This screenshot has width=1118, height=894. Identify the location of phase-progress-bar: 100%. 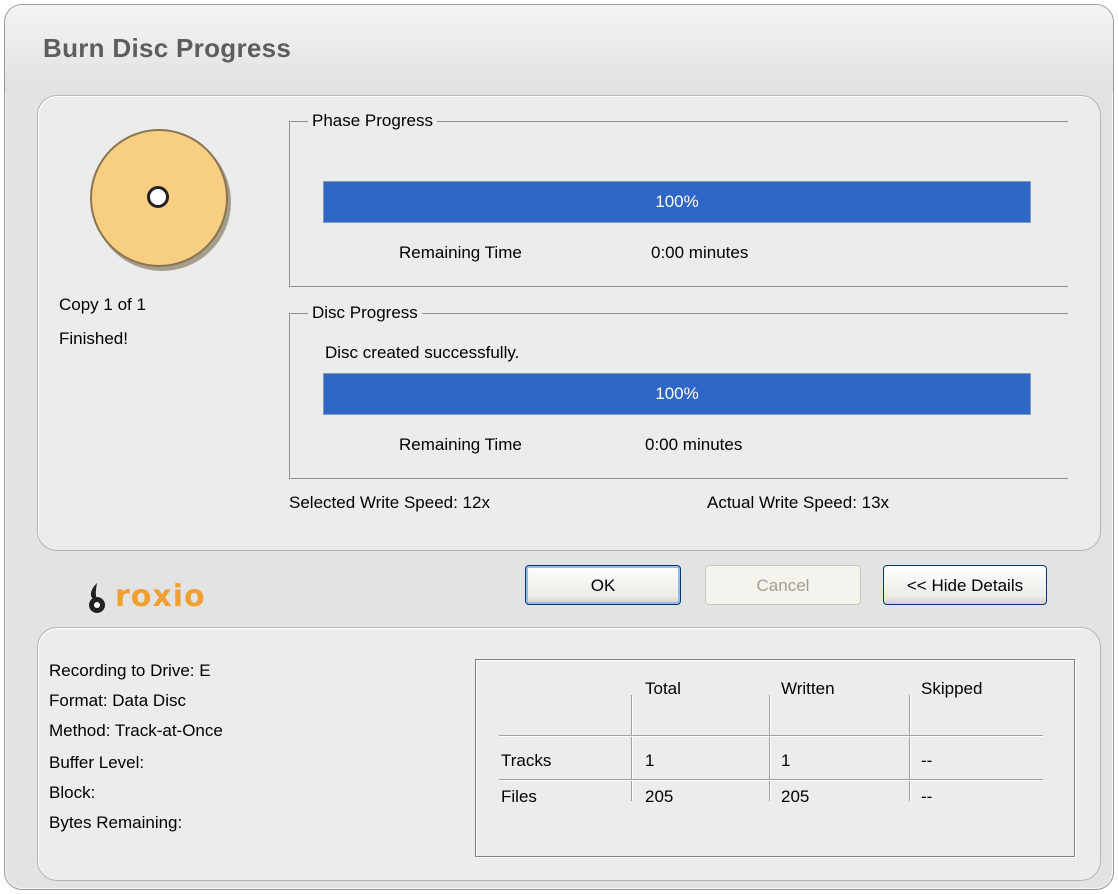
(677, 202).